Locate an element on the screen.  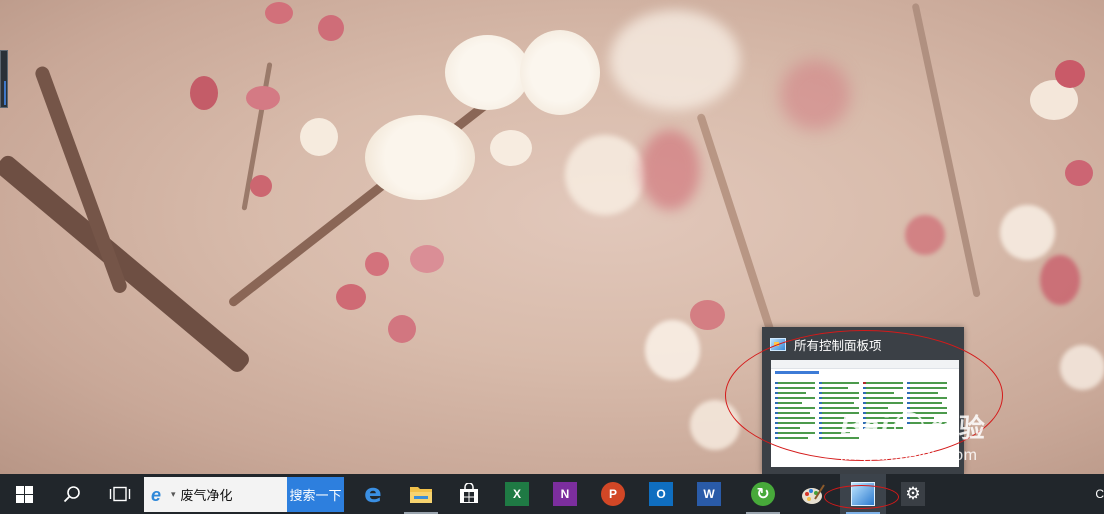
taskbar-app-store is located at coordinates (469, 494).